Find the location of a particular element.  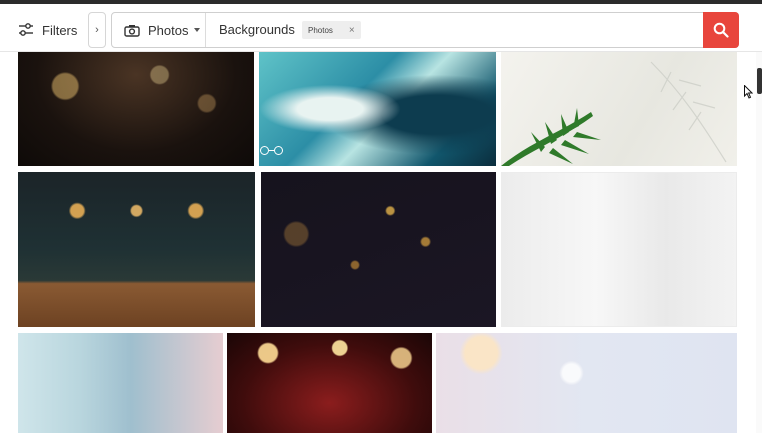

filter-chip-photos: Photos × is located at coordinates (331, 30).